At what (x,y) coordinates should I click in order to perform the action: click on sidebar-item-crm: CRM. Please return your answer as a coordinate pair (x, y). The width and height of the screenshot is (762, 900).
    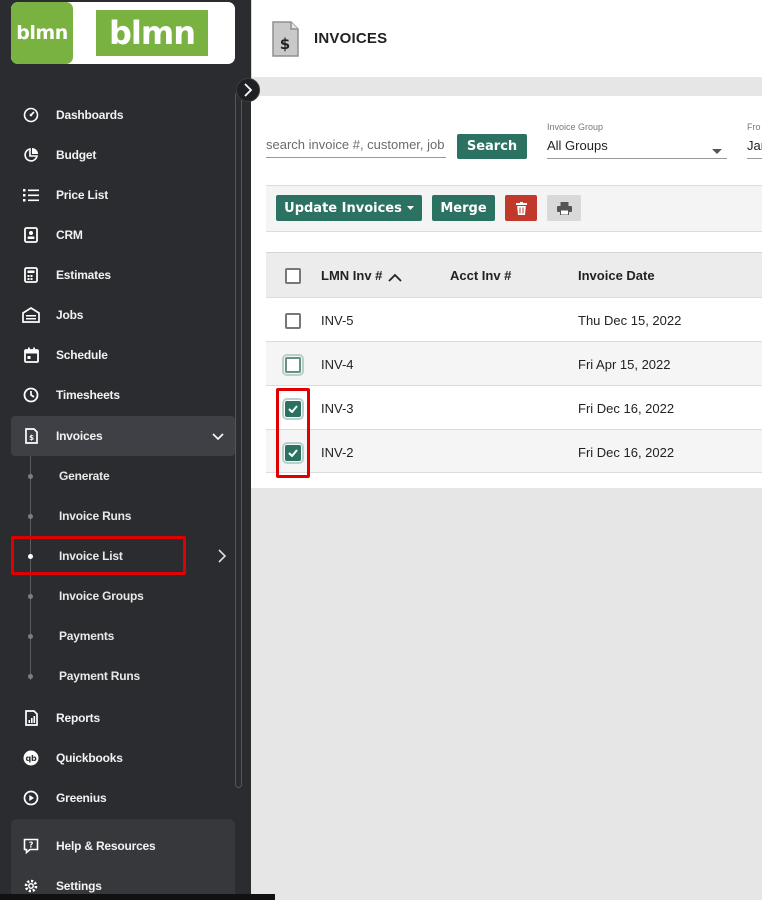
    Looking at the image, I should click on (123, 235).